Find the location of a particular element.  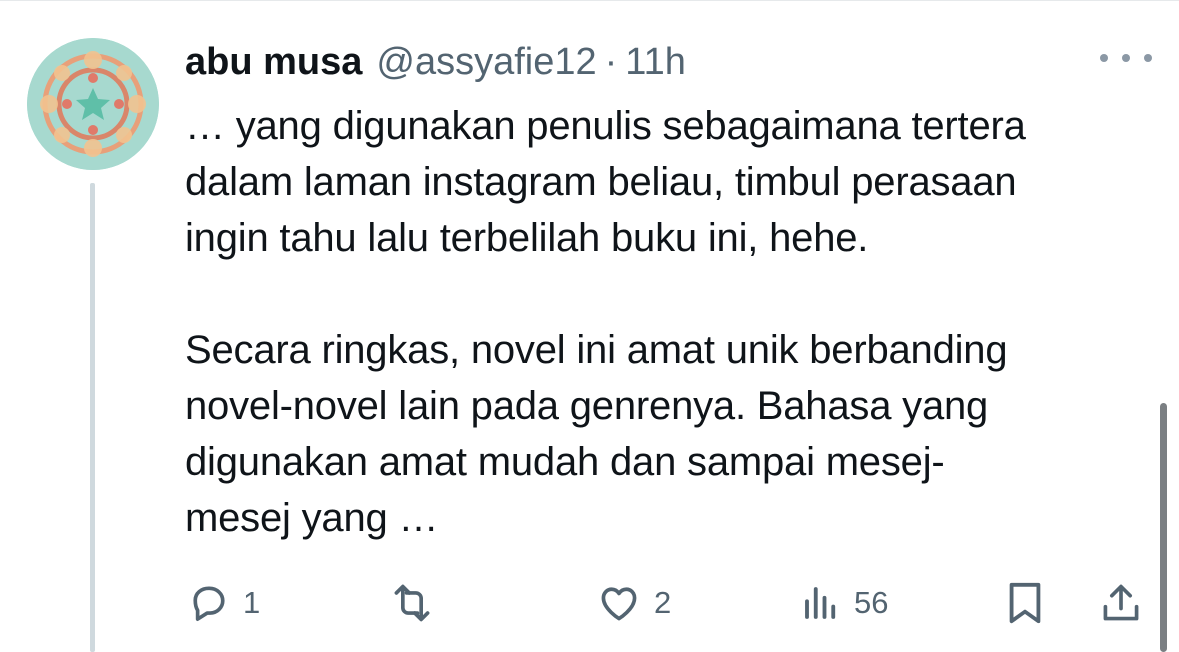

avatar-pattern-icon is located at coordinates (93, 104).